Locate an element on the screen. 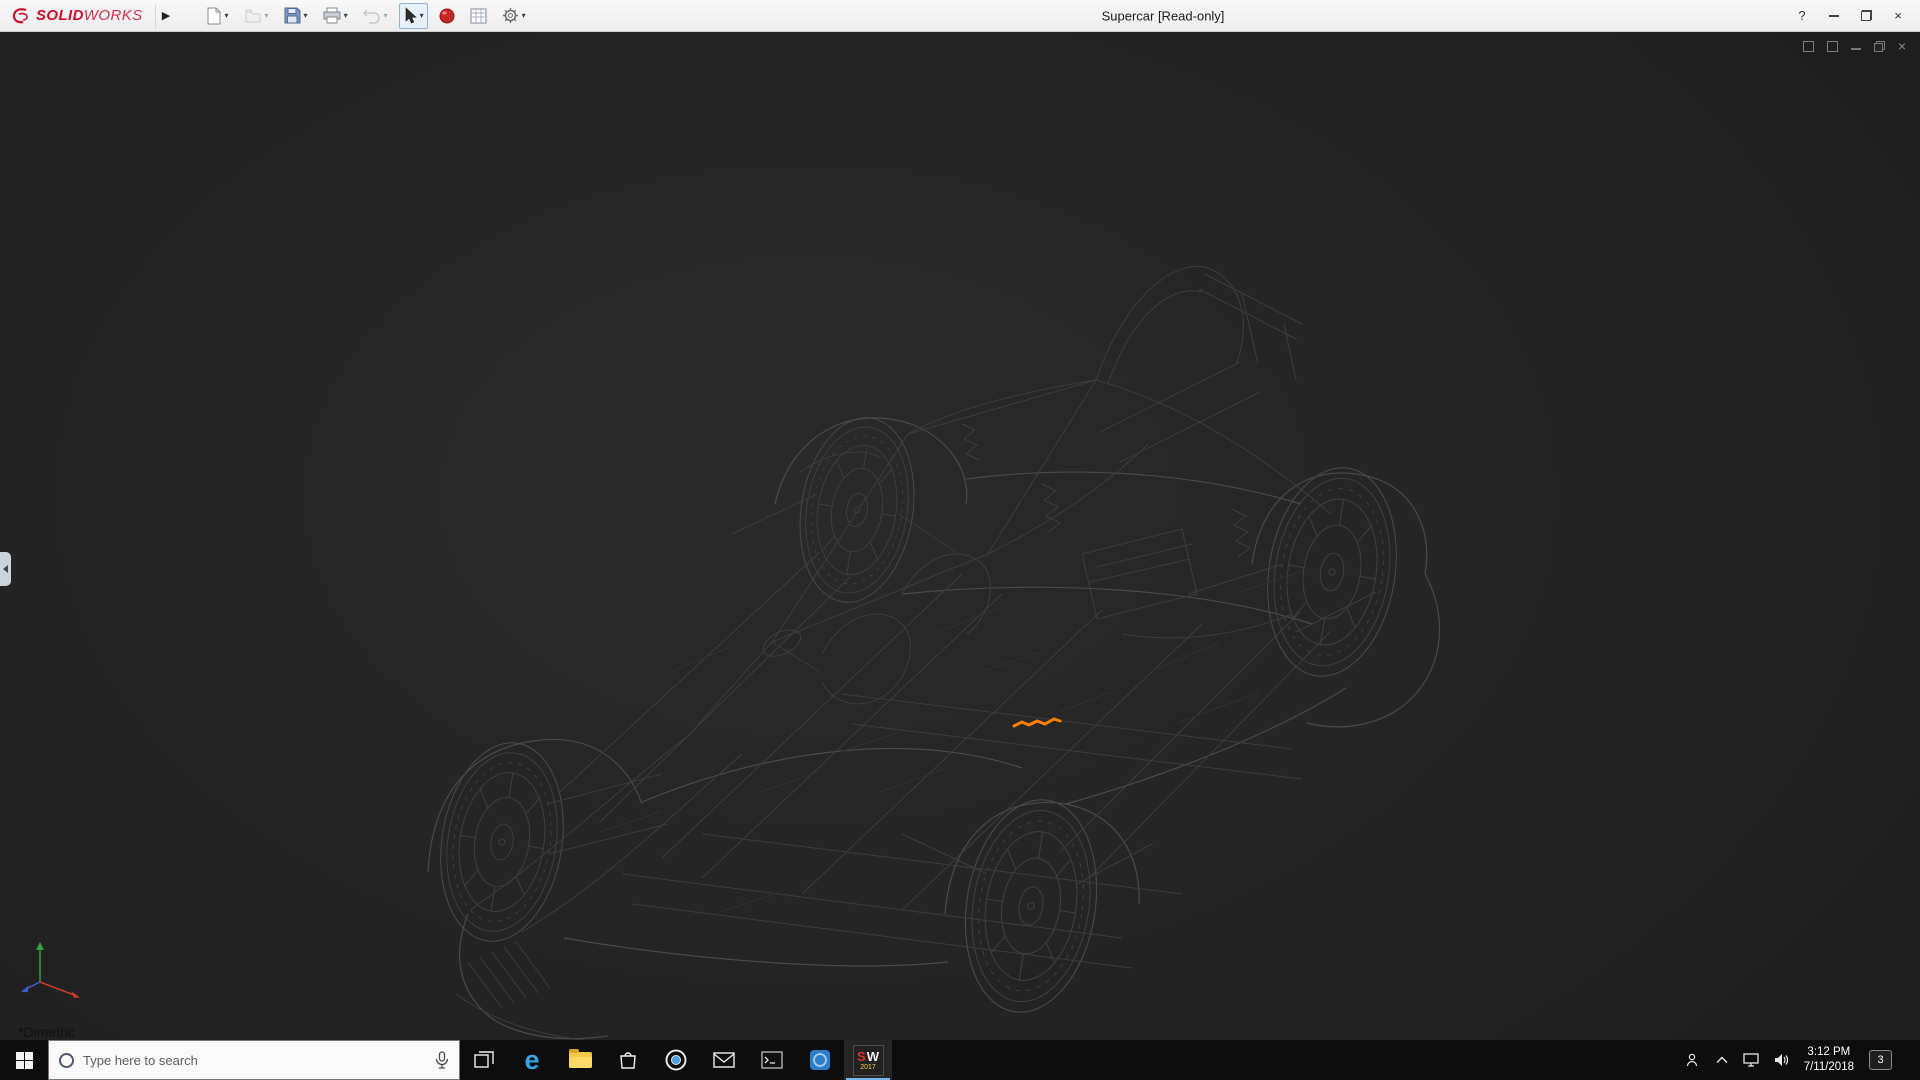 This screenshot has height=1080, width=1920. solidworks-logo: SOLIDWORKS is located at coordinates (74, 16).